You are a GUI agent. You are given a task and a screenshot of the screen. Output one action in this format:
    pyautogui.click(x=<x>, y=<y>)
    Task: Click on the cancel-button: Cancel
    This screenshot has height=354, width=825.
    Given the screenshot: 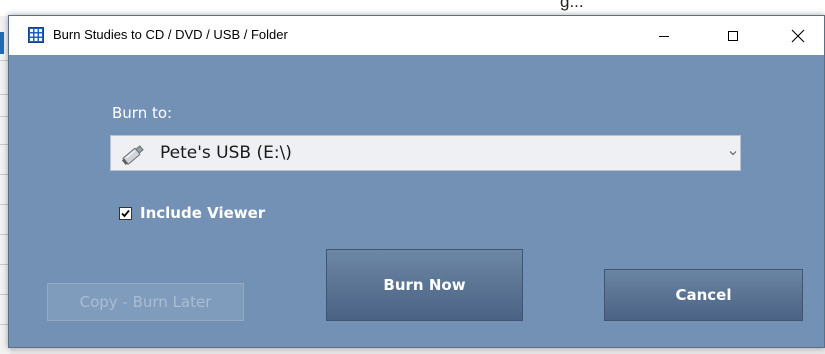 What is the action you would take?
    pyautogui.click(x=703, y=295)
    